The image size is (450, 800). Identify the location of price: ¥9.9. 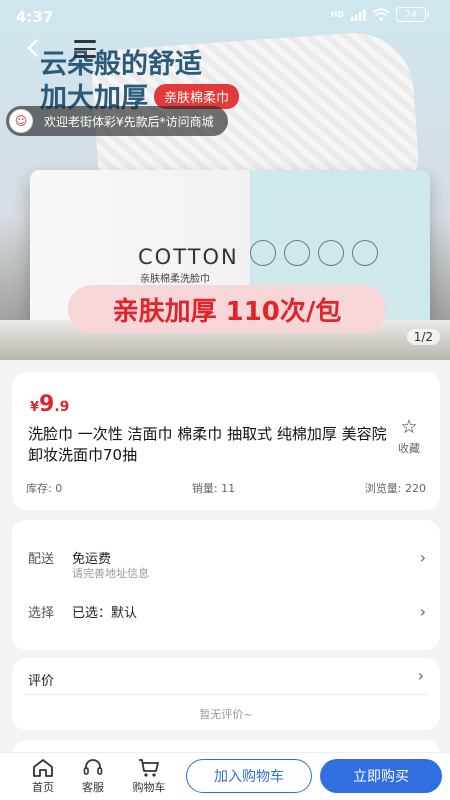
(49, 404).